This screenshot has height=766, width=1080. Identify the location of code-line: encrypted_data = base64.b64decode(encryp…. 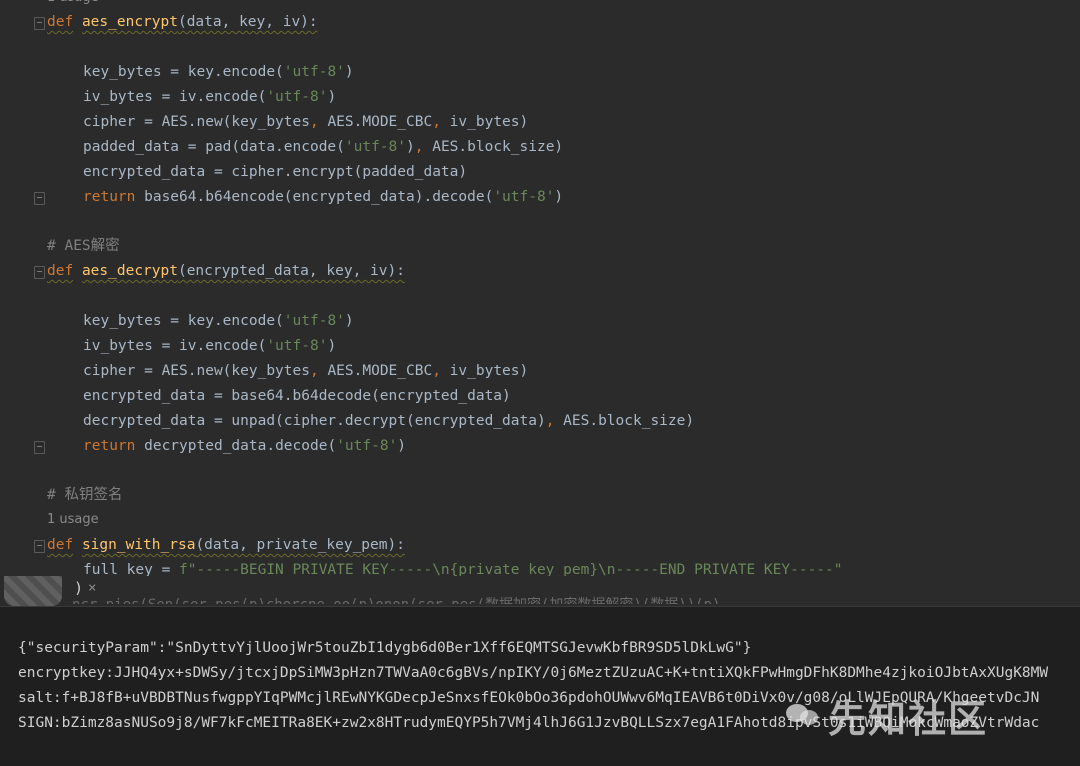
(297, 396).